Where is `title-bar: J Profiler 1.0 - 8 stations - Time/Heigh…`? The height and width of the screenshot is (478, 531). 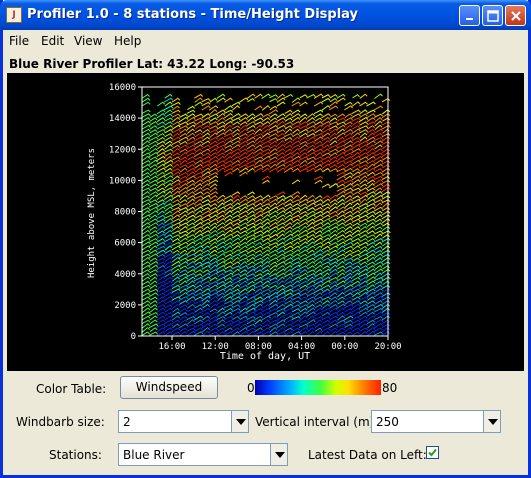
title-bar: J Profiler 1.0 - 8 stations - Time/Heigh… is located at coordinates (265, 15).